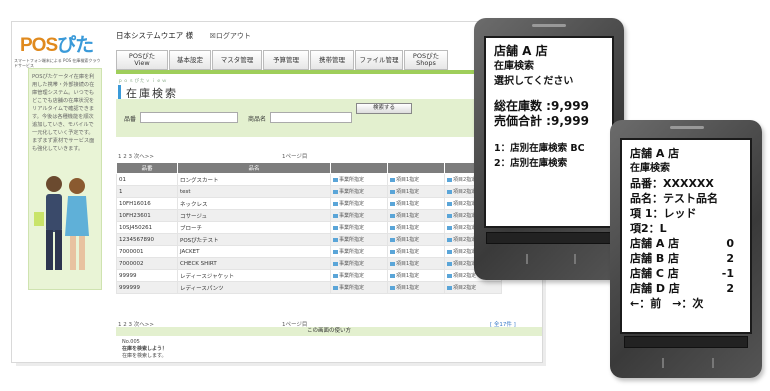 This screenshot has width=770, height=391. What do you see at coordinates (549, 163) in the screenshot?
I see `phone1-option-2: 2：店別在庫検索` at bounding box center [549, 163].